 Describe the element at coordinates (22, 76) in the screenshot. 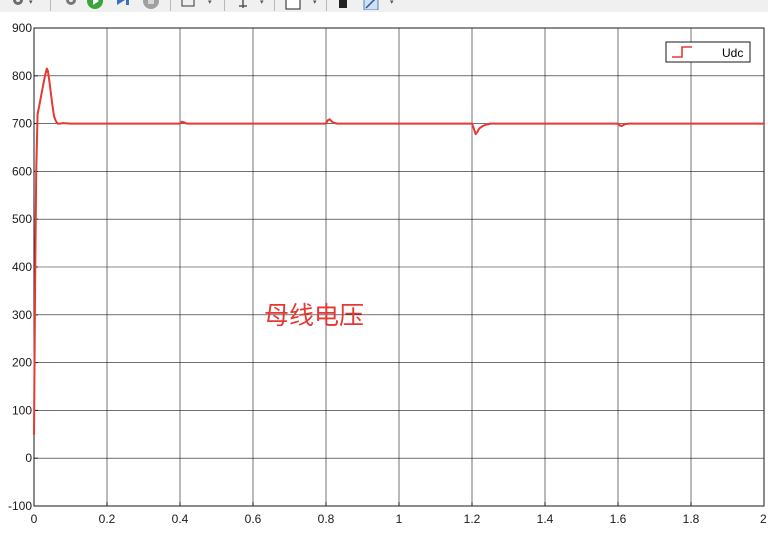

I see `y-tick-label: 800` at that location.